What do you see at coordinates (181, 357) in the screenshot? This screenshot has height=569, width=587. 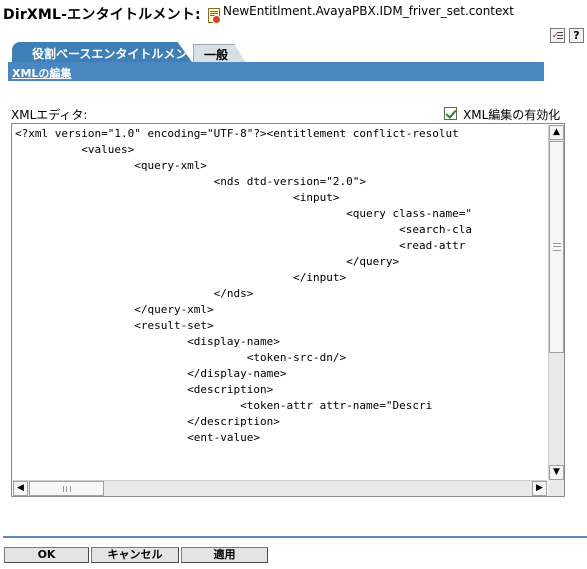 I see `code-line: <token-src-dn/>` at bounding box center [181, 357].